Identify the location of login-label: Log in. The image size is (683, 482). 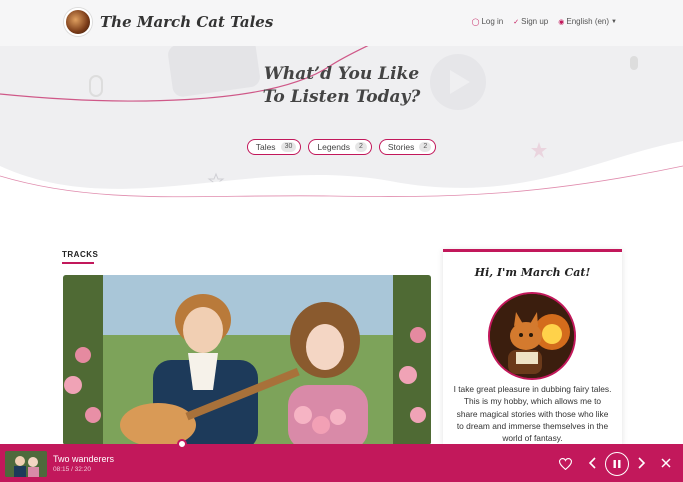
(492, 21).